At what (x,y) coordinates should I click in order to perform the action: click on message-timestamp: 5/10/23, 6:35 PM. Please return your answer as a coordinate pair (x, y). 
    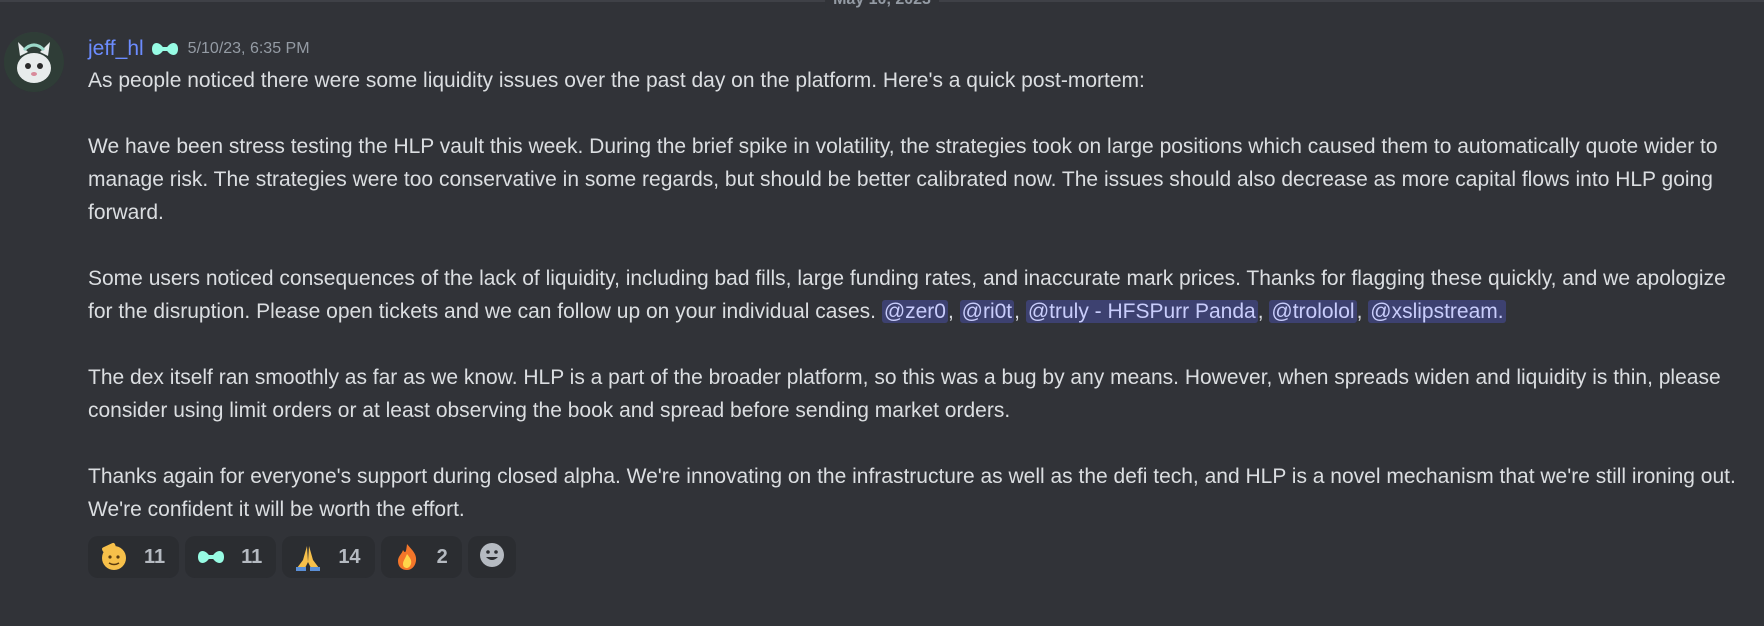
    Looking at the image, I should click on (249, 49).